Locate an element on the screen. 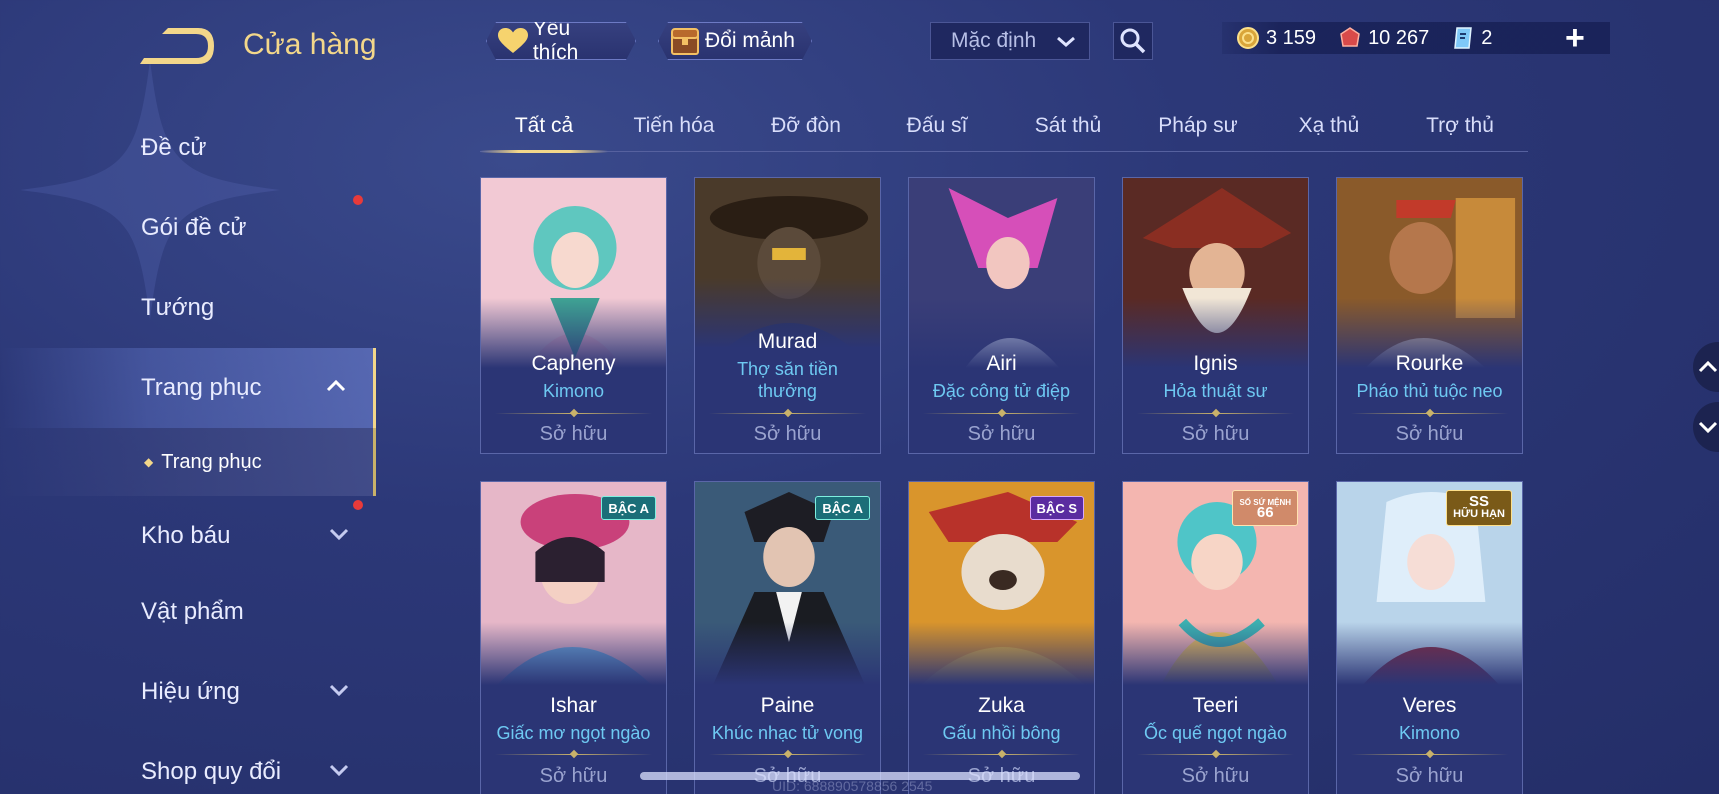 Image resolution: width=1719 pixels, height=794 pixels. skin-card: Ignis Hỏa thuật sư Sở hữu is located at coordinates (1215, 315).